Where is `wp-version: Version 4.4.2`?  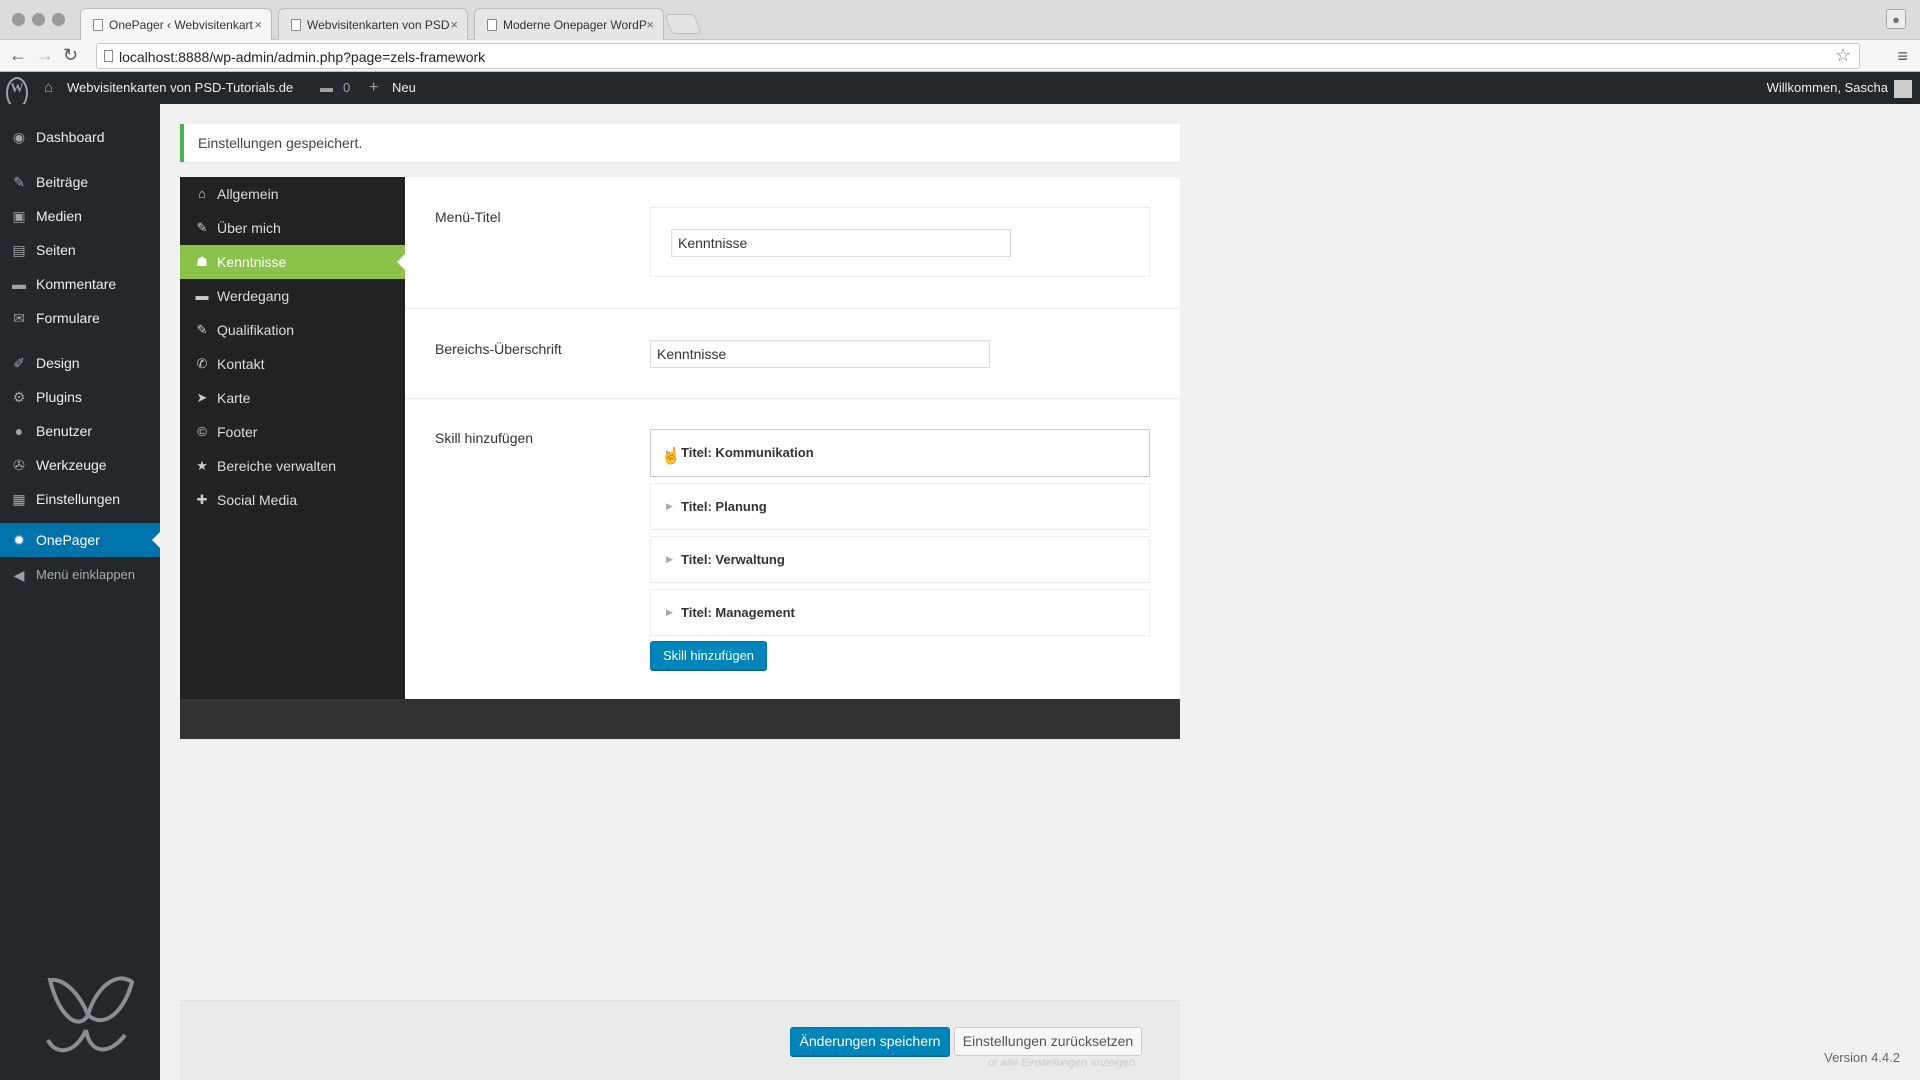 wp-version: Version 4.4.2 is located at coordinates (1862, 1057).